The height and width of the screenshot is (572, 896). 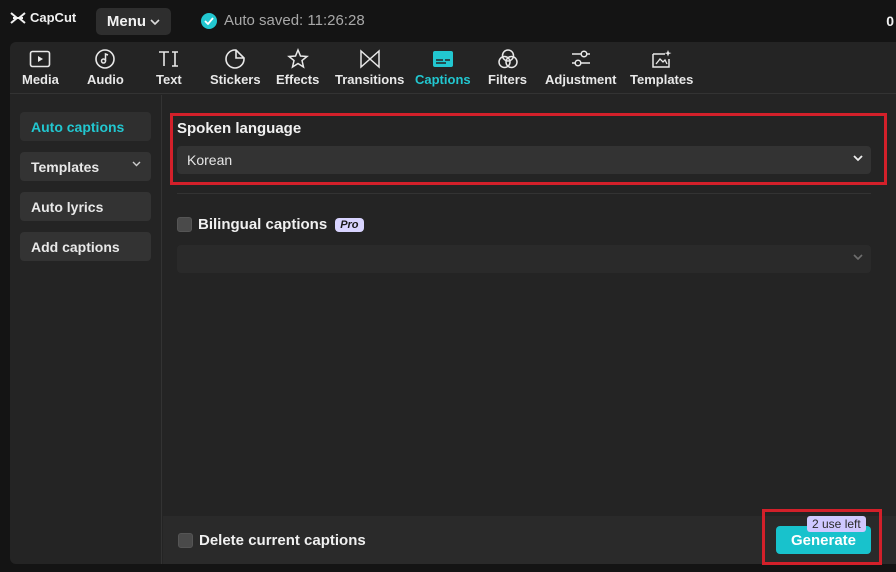 I want to click on tab-adjustment-label: Adjustment, so click(x=581, y=79).